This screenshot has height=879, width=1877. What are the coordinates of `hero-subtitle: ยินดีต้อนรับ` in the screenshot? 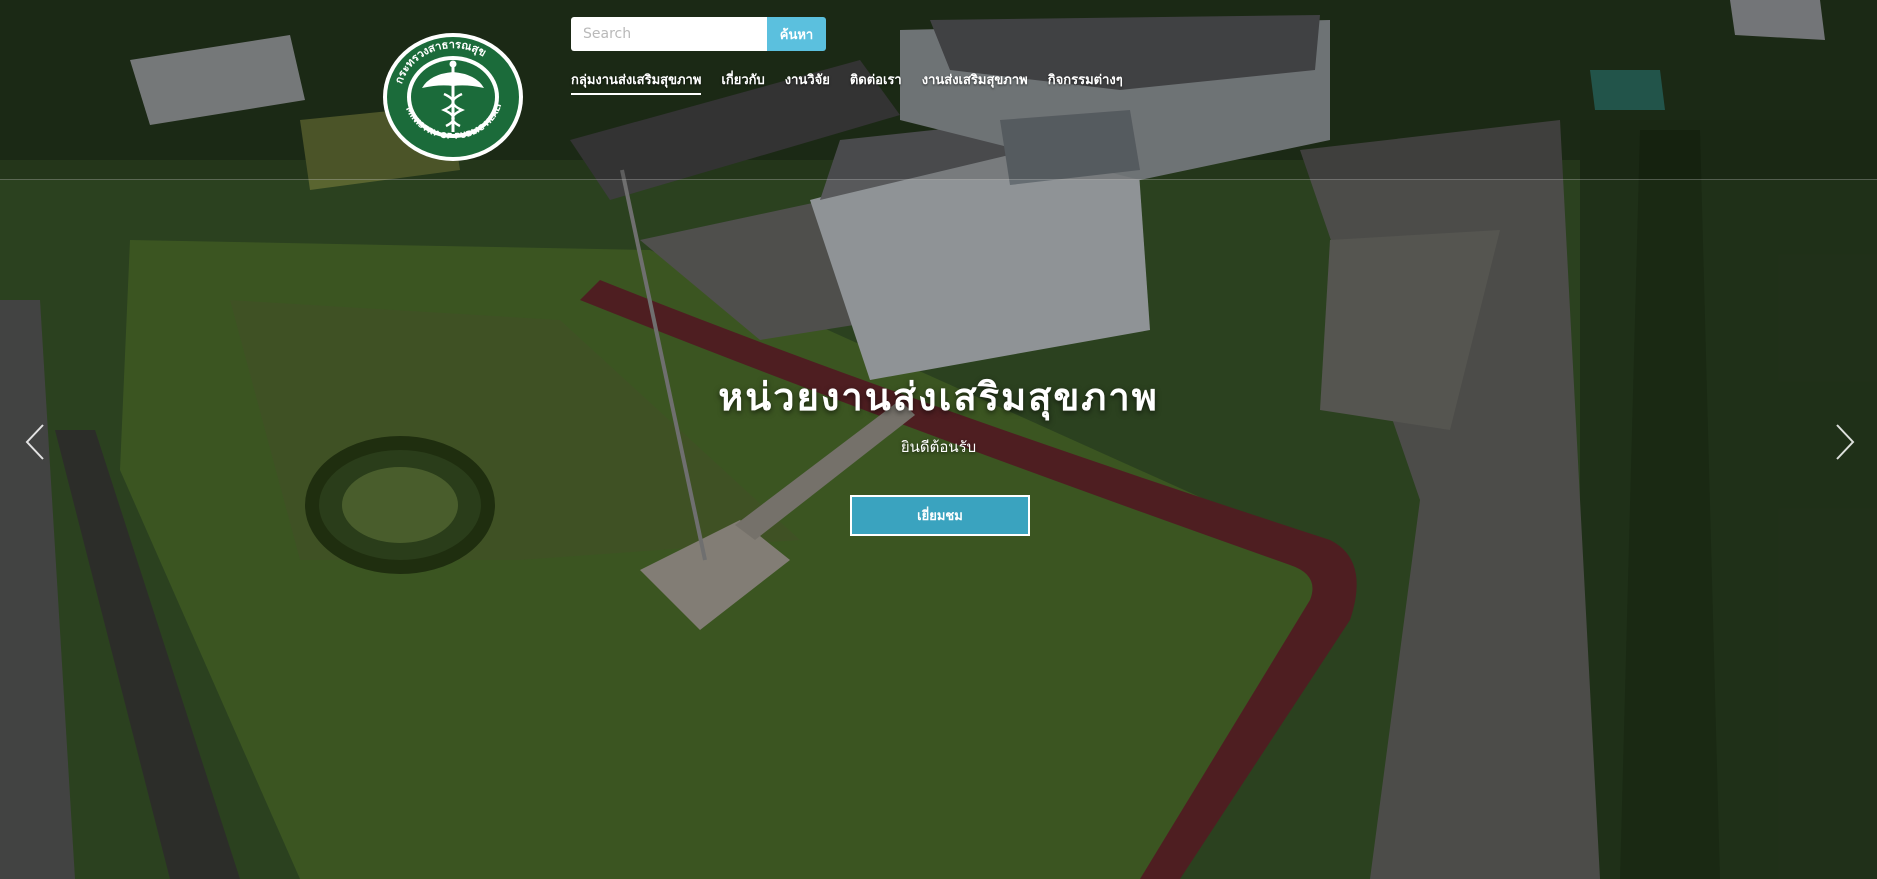 It's located at (938, 447).